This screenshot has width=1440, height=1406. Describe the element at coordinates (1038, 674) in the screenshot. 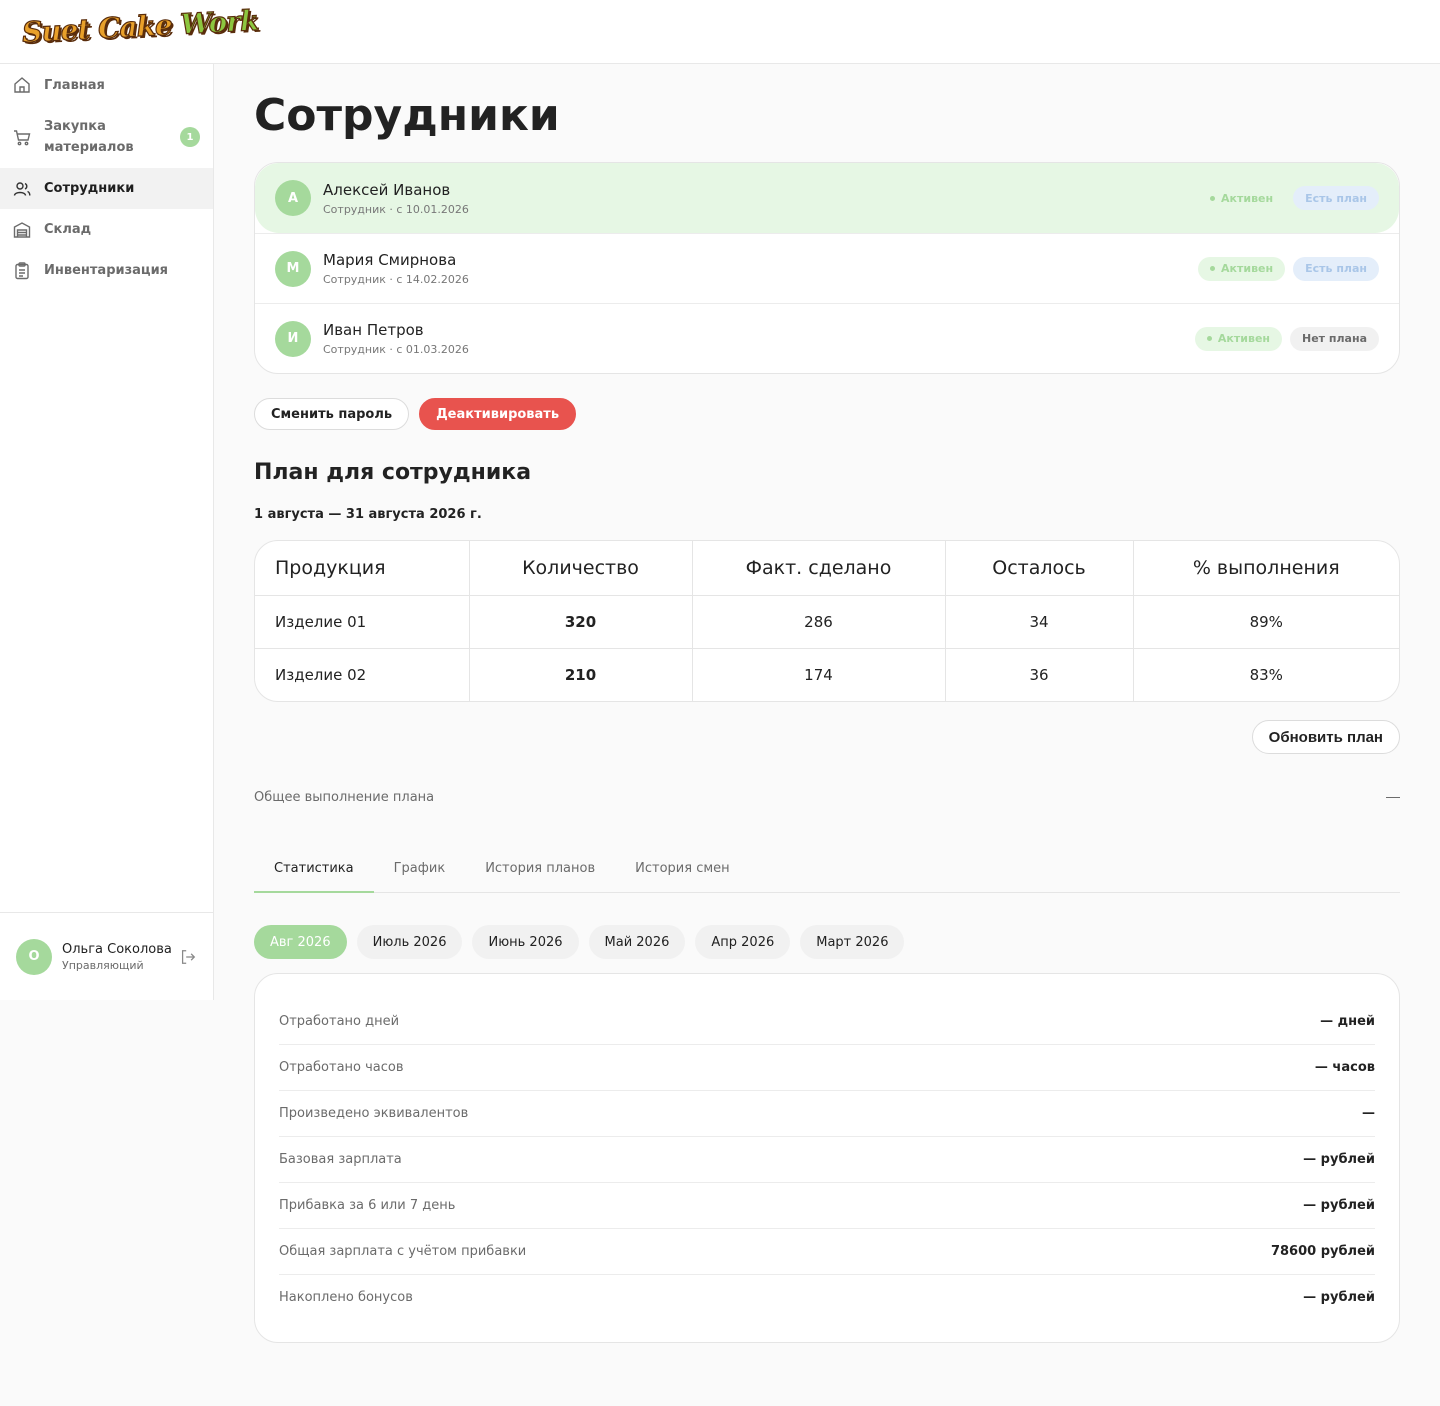

I see `remaining-cell: 36` at that location.